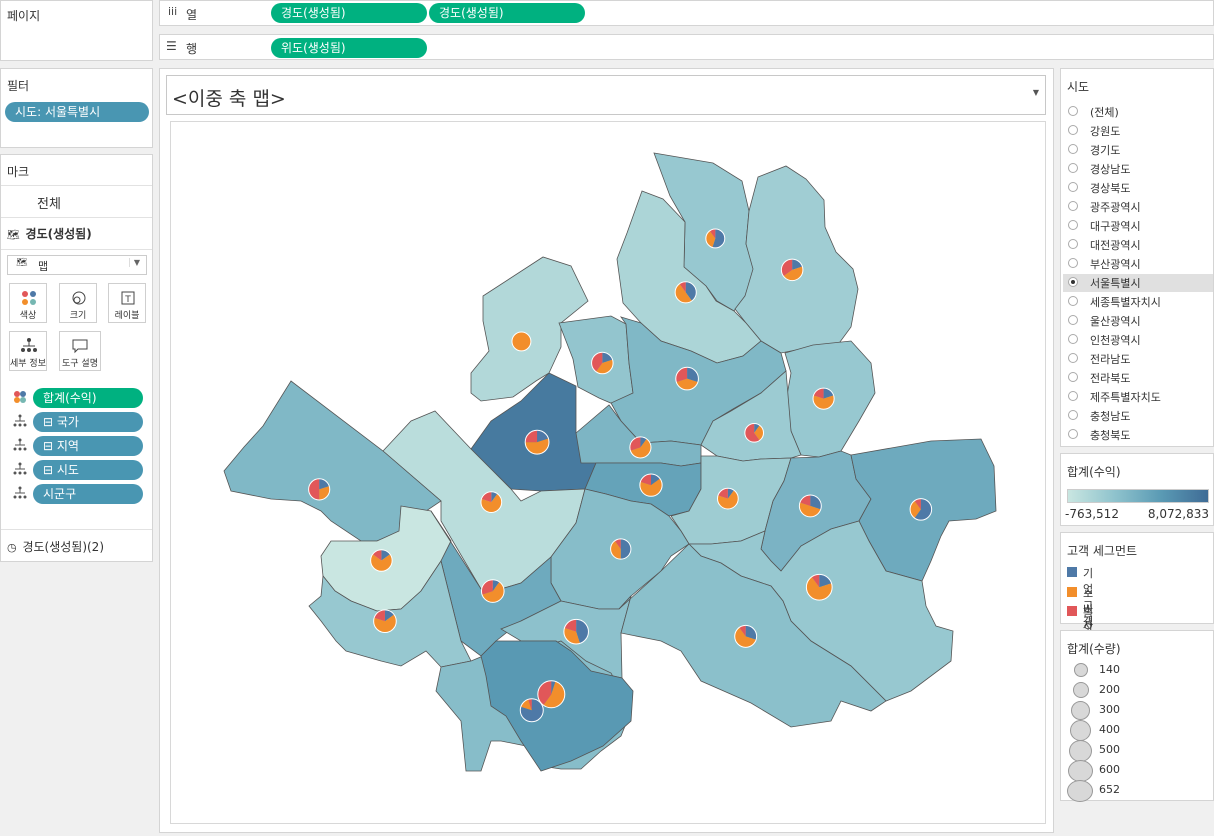 The height and width of the screenshot is (836, 1214). Describe the element at coordinates (63, 547) in the screenshot. I see `marks-footer-label: 경도(생성됨)(2)` at that location.